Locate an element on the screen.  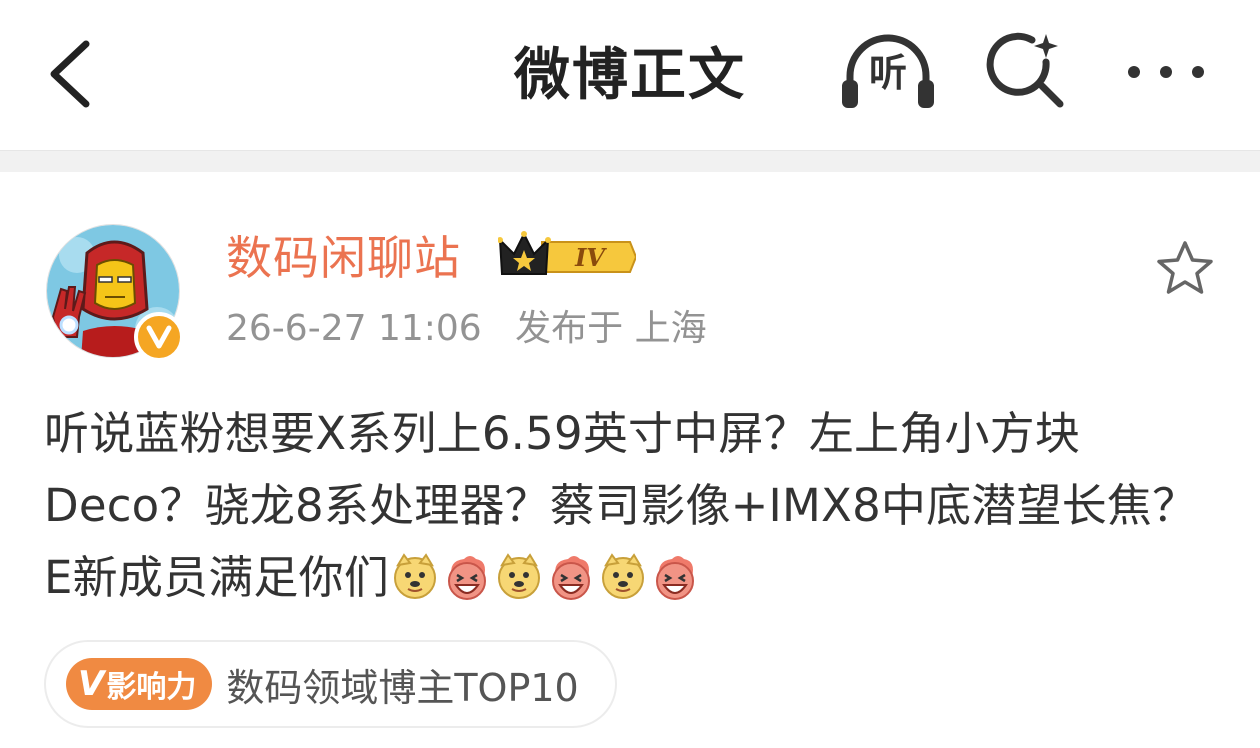
vip-level-text: IV is located at coordinates (590, 257).